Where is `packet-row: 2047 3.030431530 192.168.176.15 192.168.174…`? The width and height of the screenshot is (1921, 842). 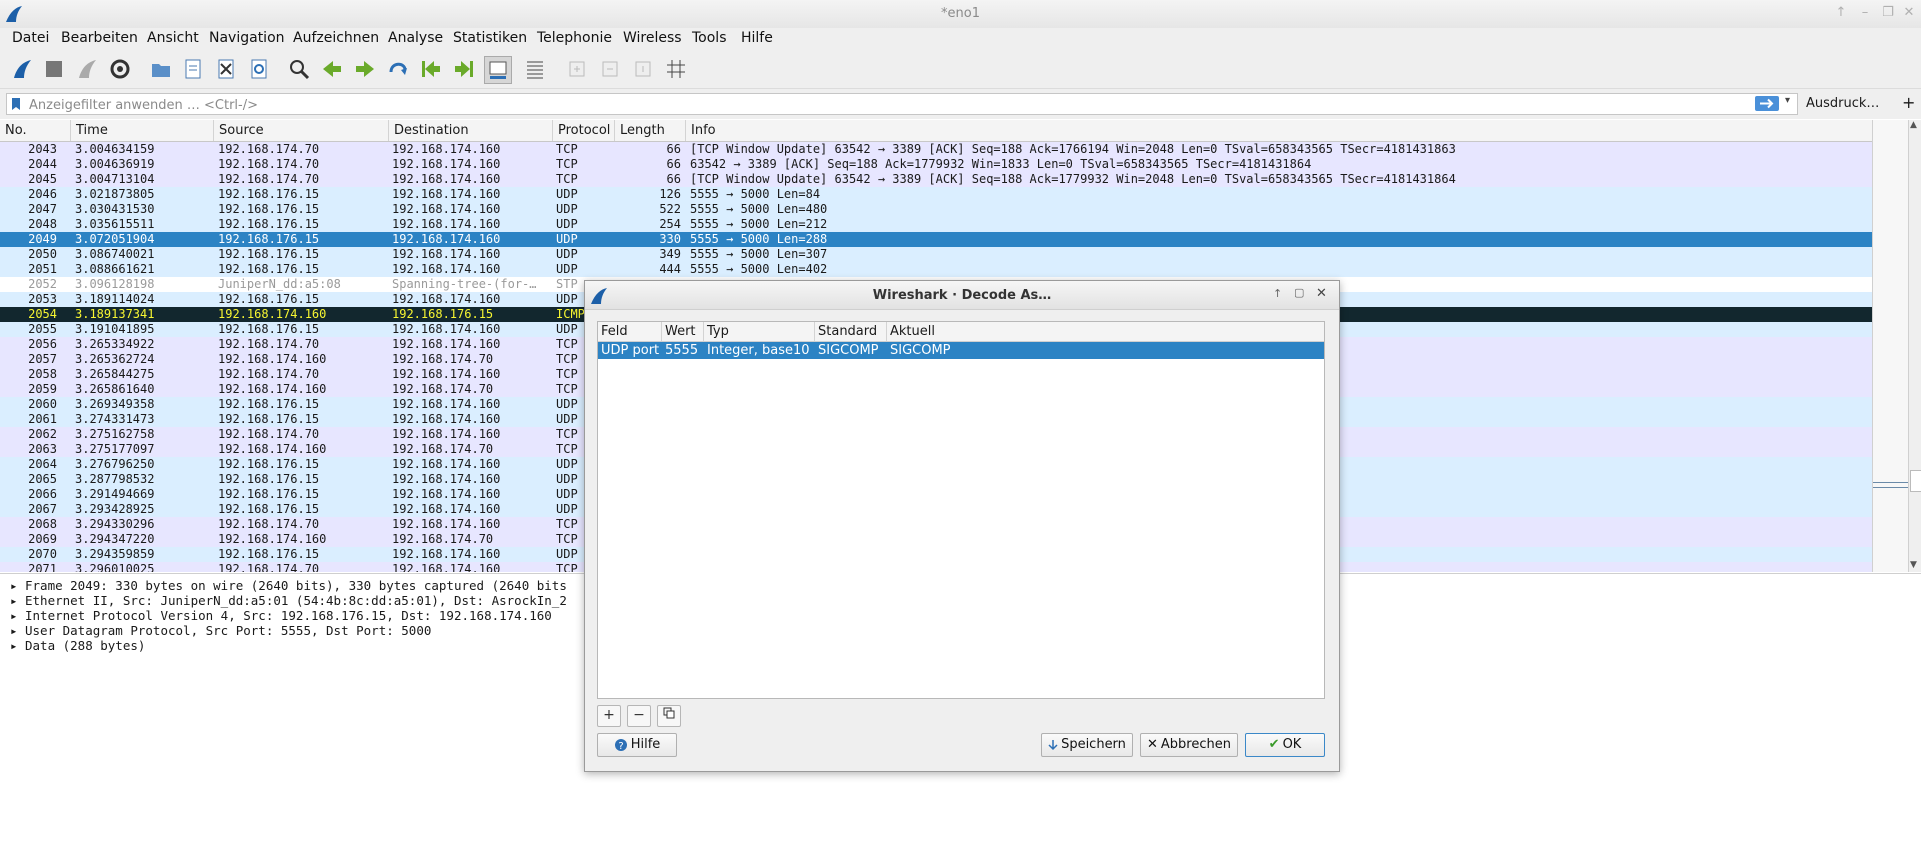
packet-row: 2047 3.030431530 192.168.176.15 192.168.174… is located at coordinates (936, 209).